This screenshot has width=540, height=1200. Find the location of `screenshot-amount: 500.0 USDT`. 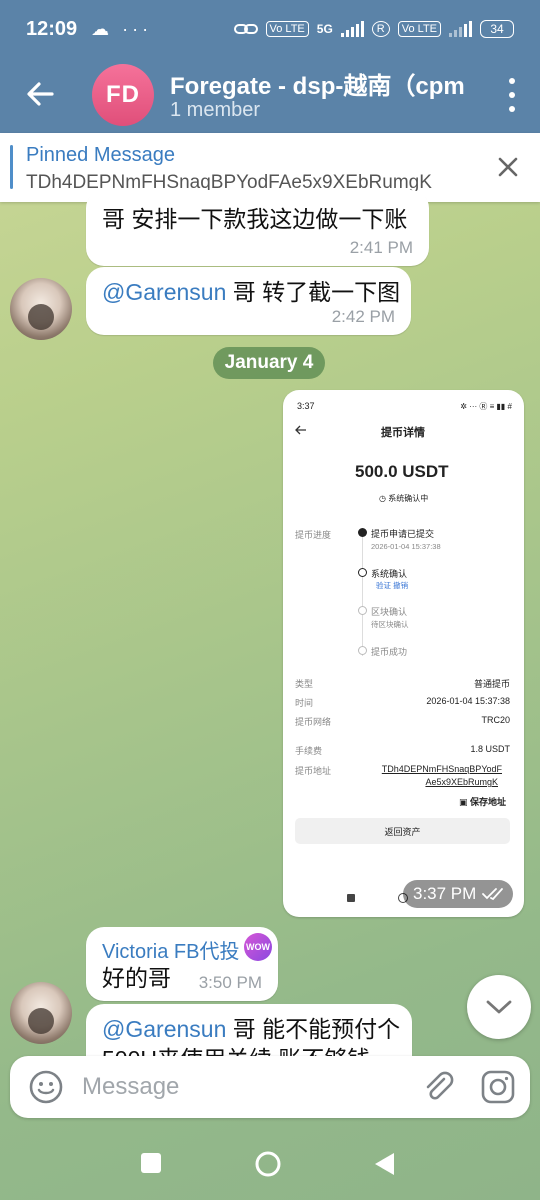

screenshot-amount: 500.0 USDT is located at coordinates (402, 471).